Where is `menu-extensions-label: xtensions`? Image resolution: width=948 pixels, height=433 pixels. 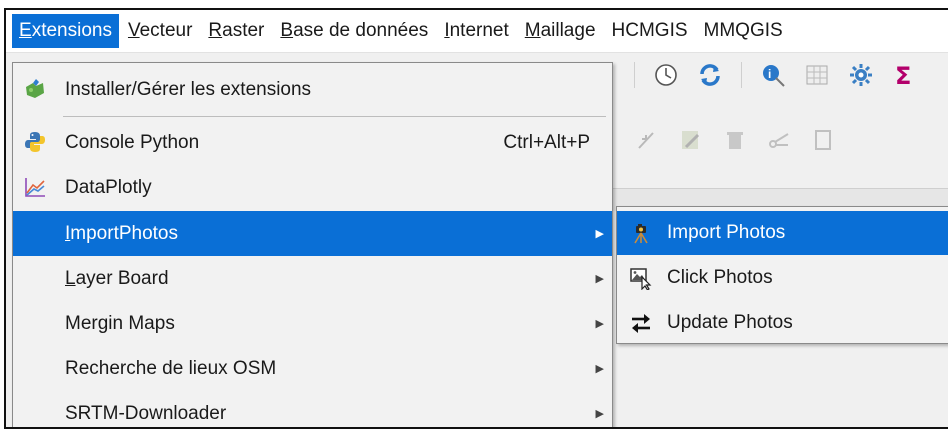 menu-extensions-label: xtensions is located at coordinates (71, 30).